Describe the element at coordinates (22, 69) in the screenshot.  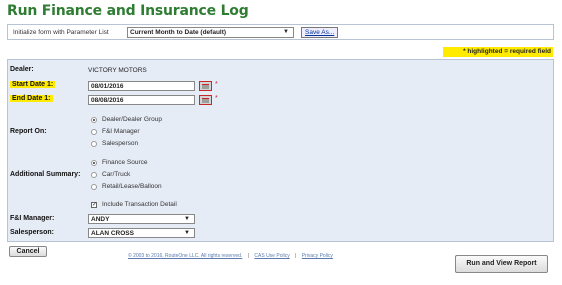
I see `dealer-label: Dealer:` at that location.